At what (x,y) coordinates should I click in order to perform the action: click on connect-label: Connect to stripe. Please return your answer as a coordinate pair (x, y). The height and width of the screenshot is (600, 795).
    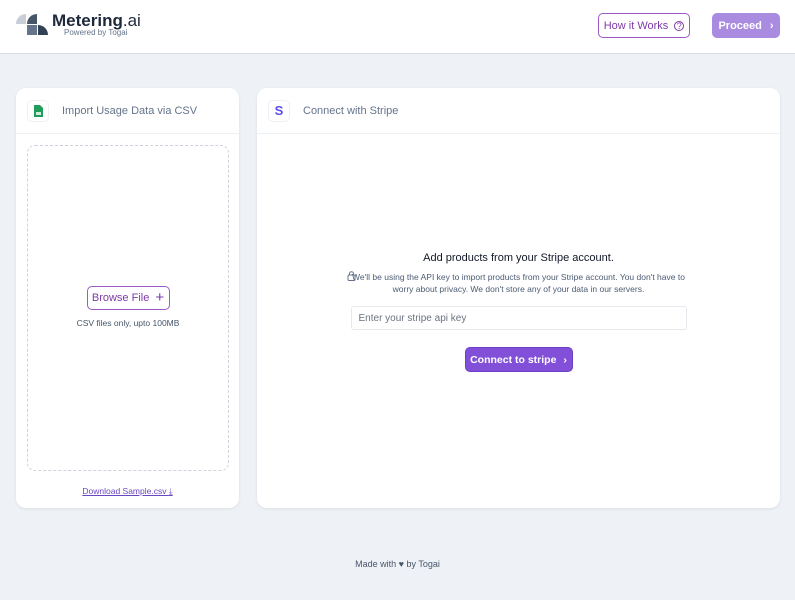
    Looking at the image, I should click on (513, 359).